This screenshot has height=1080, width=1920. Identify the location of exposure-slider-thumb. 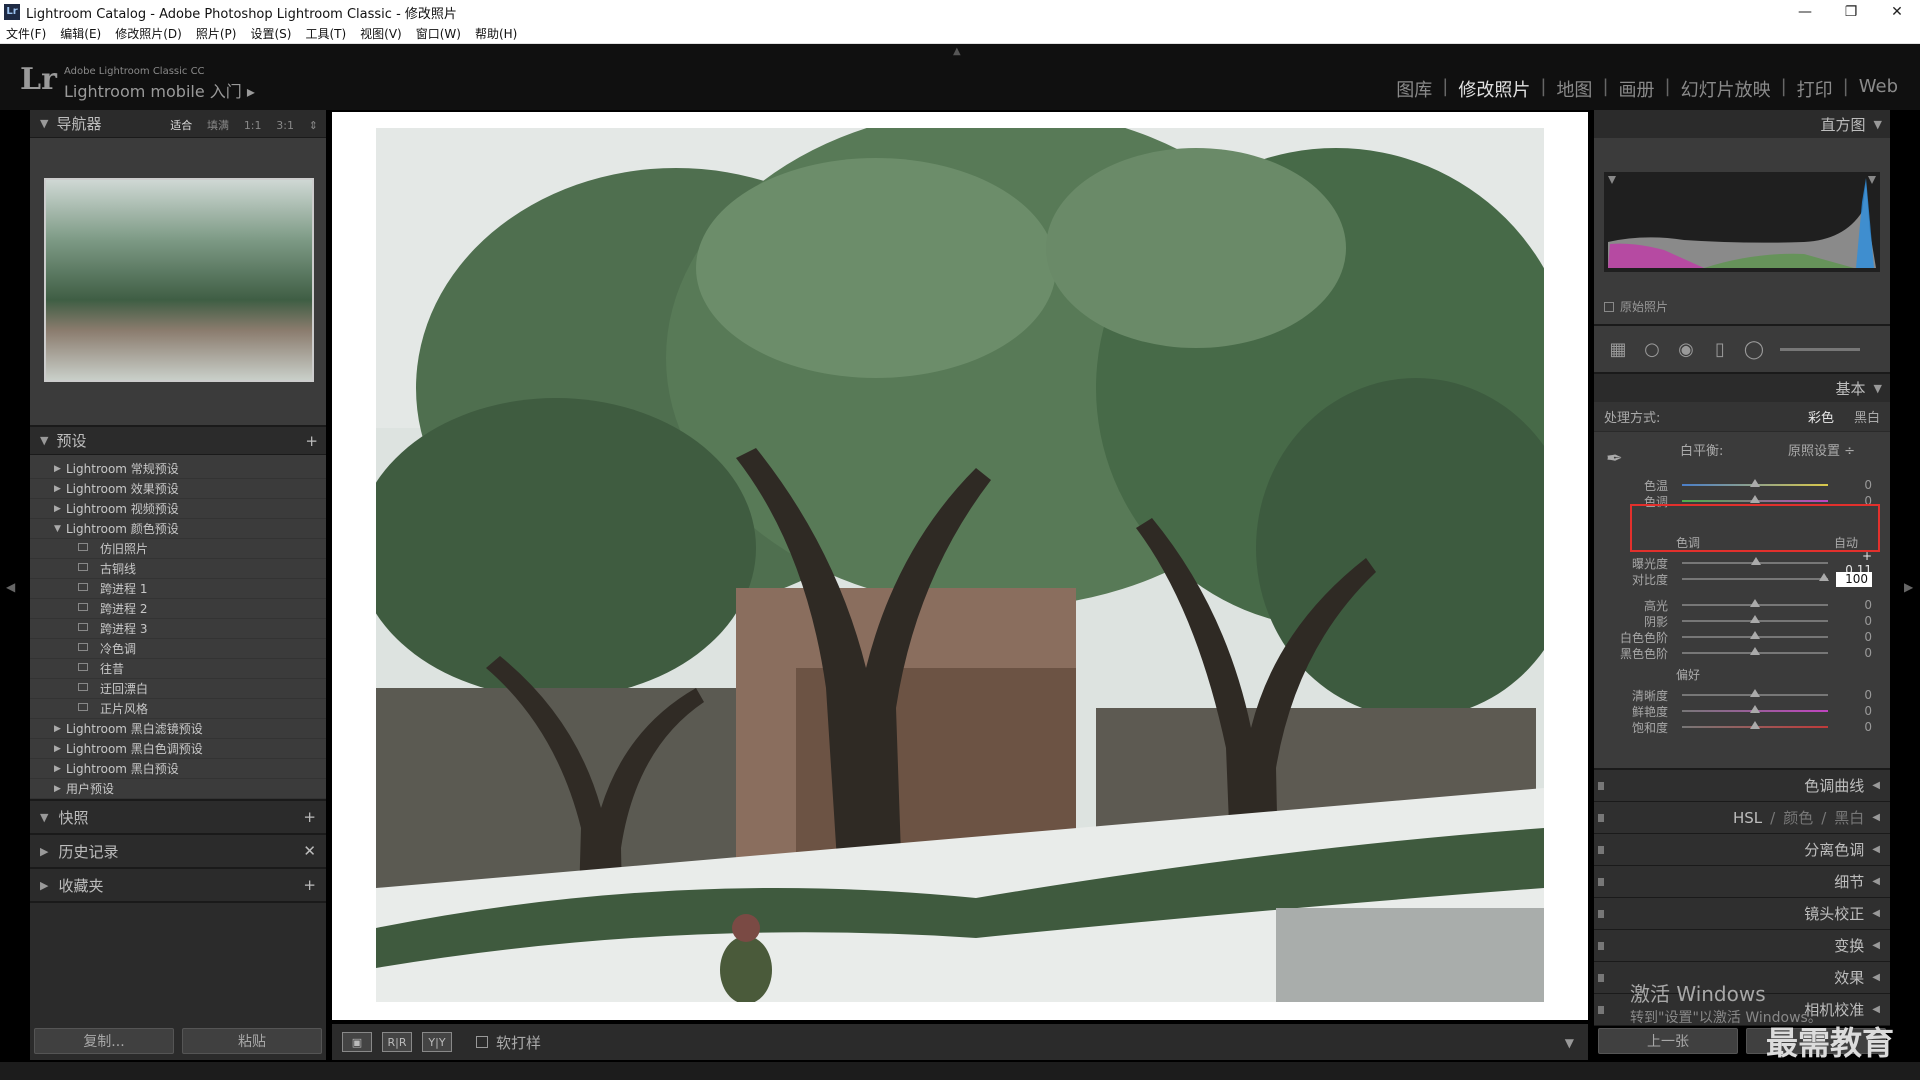
(1756, 561).